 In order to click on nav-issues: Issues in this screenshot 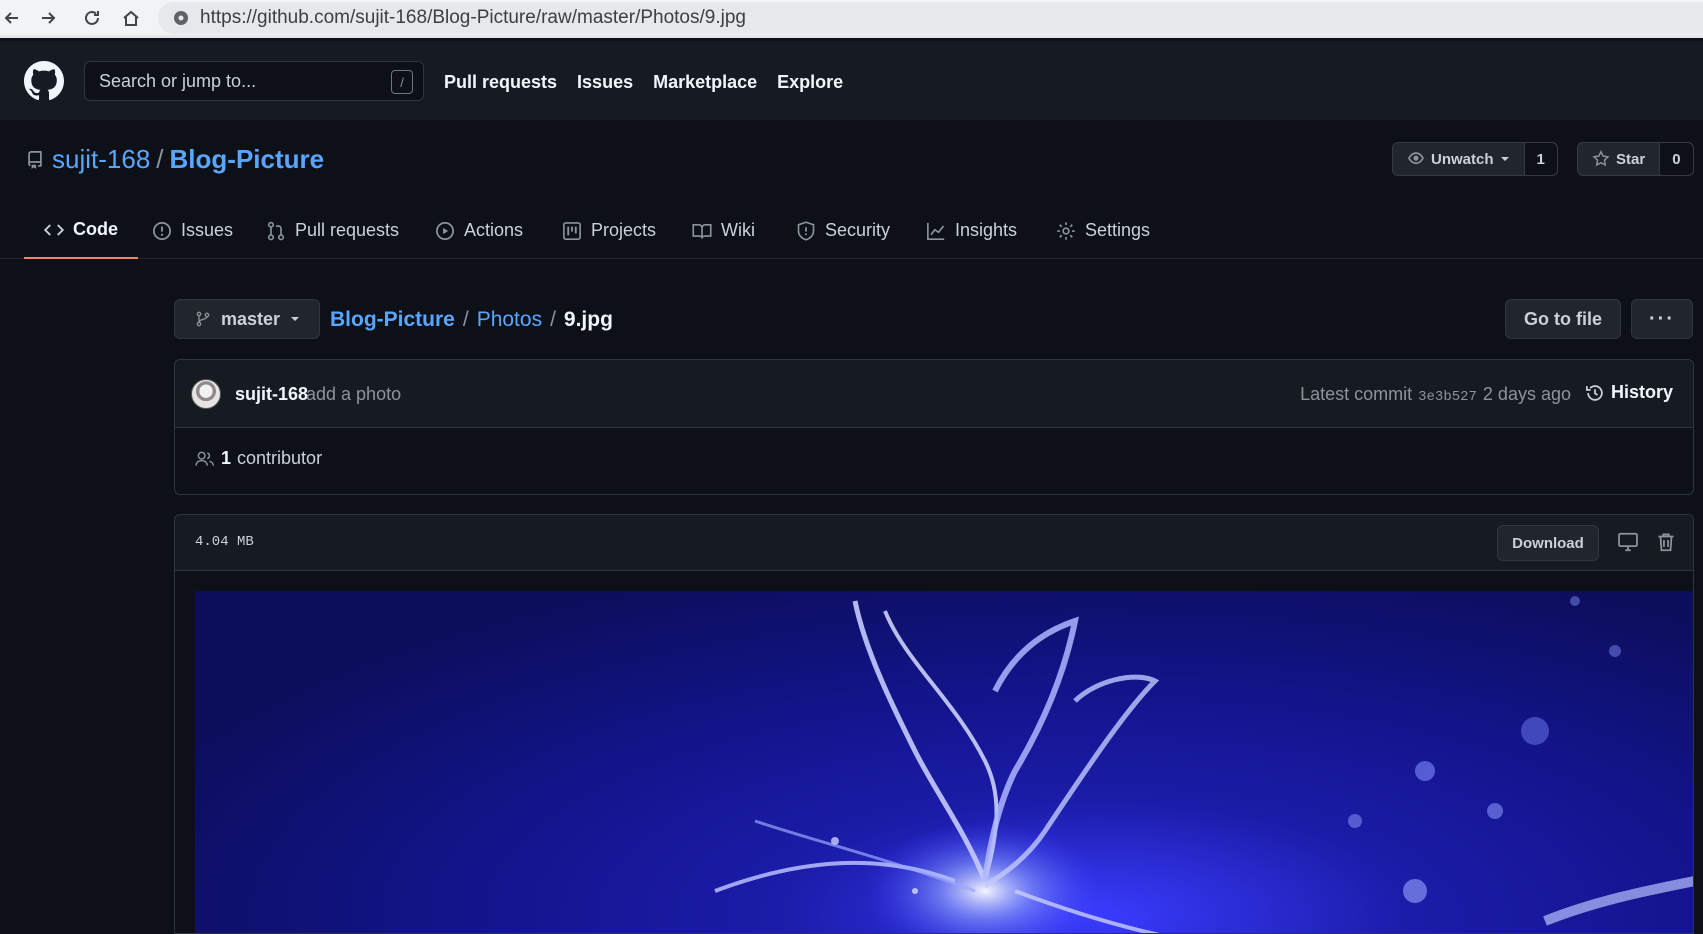, I will do `click(605, 82)`.